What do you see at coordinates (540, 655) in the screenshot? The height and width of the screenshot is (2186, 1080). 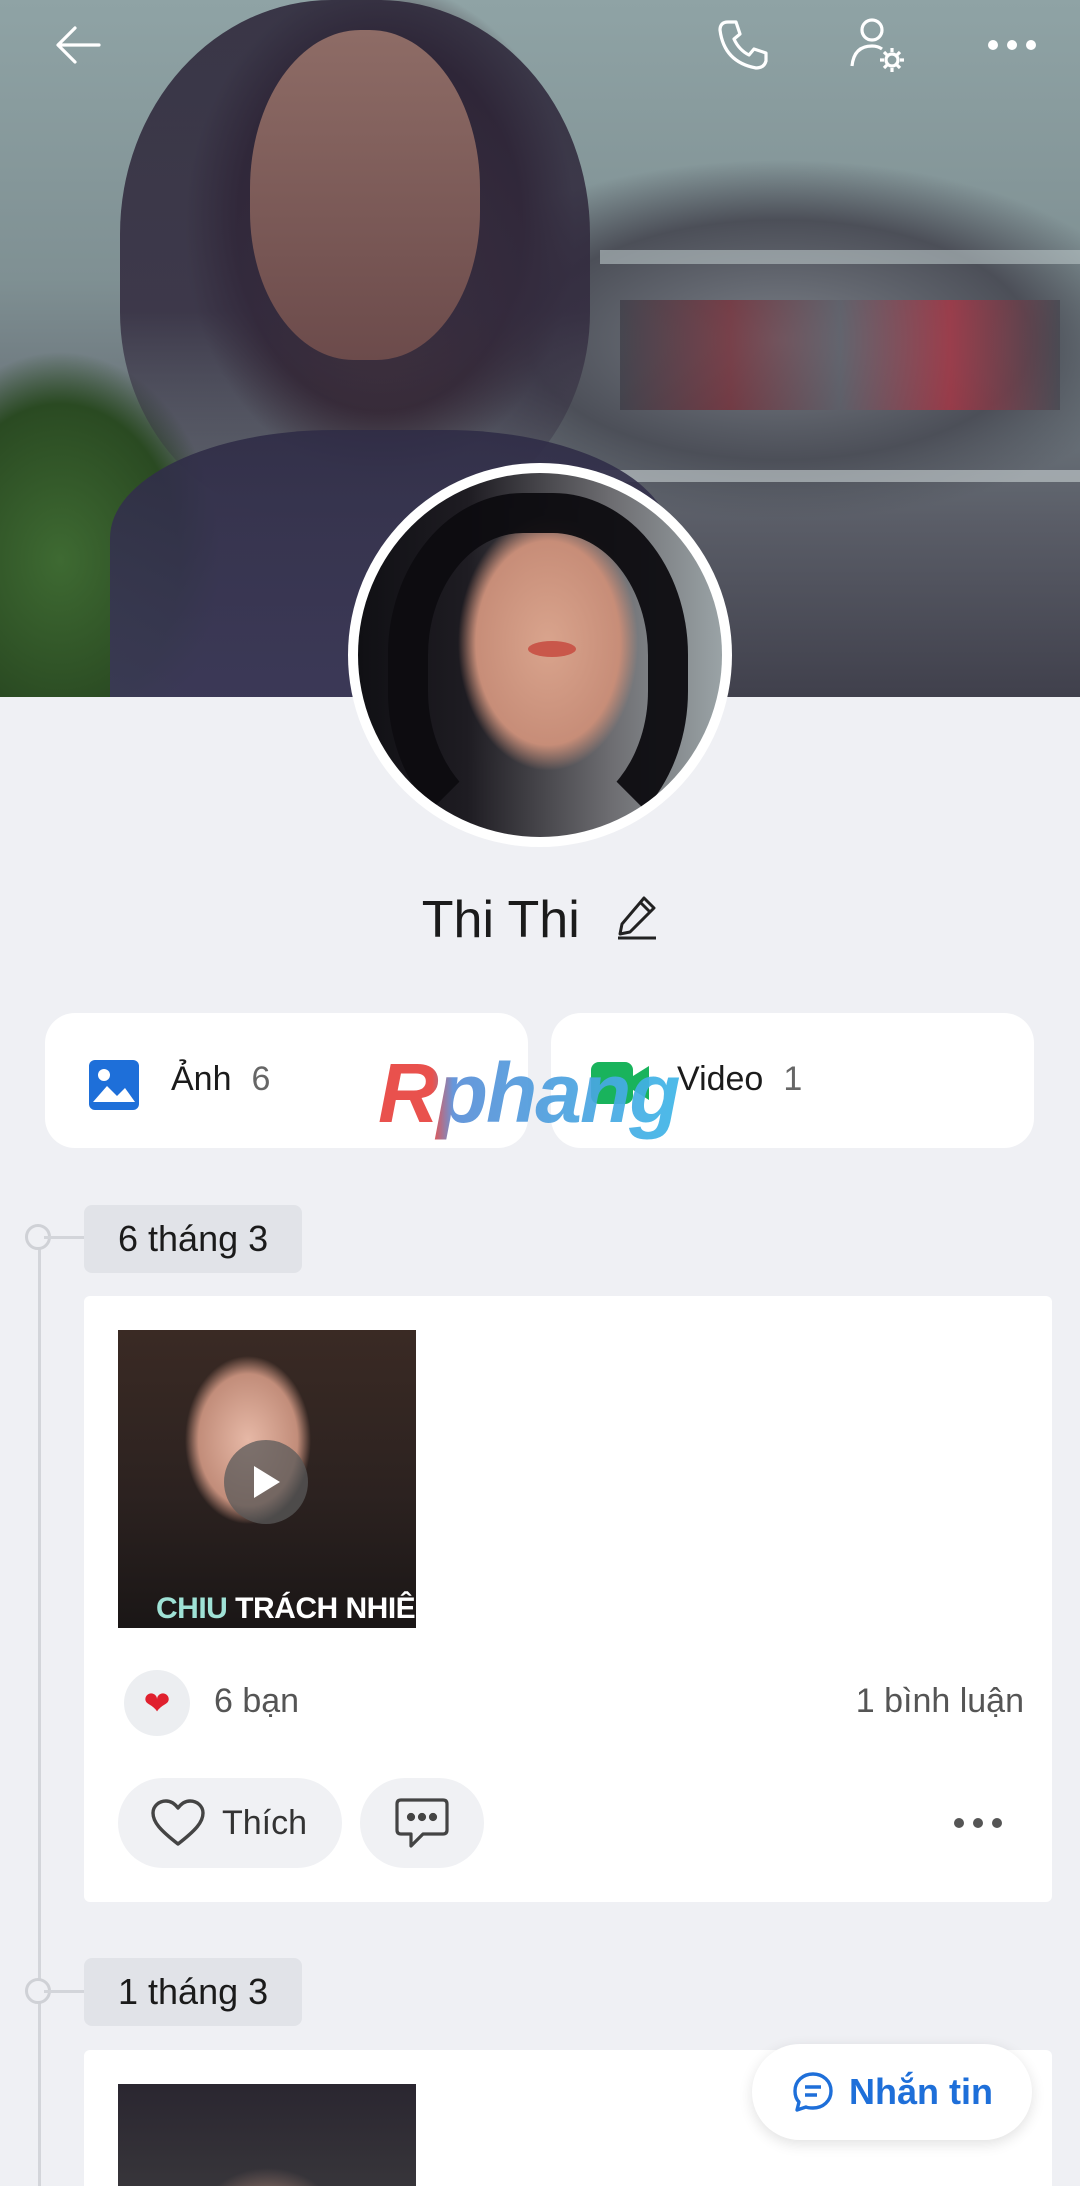 I see `avatar` at bounding box center [540, 655].